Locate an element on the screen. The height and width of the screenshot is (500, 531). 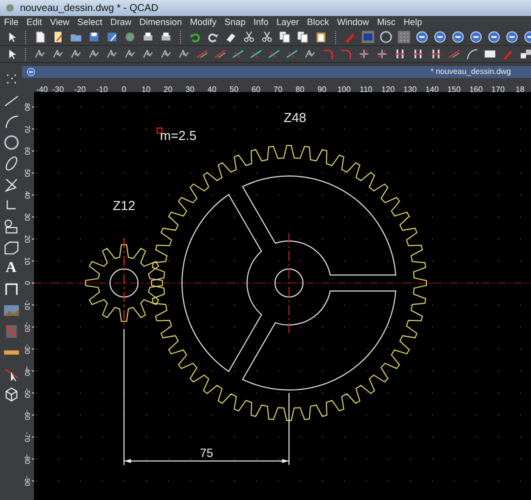
cube-icon is located at coordinates (11, 394).